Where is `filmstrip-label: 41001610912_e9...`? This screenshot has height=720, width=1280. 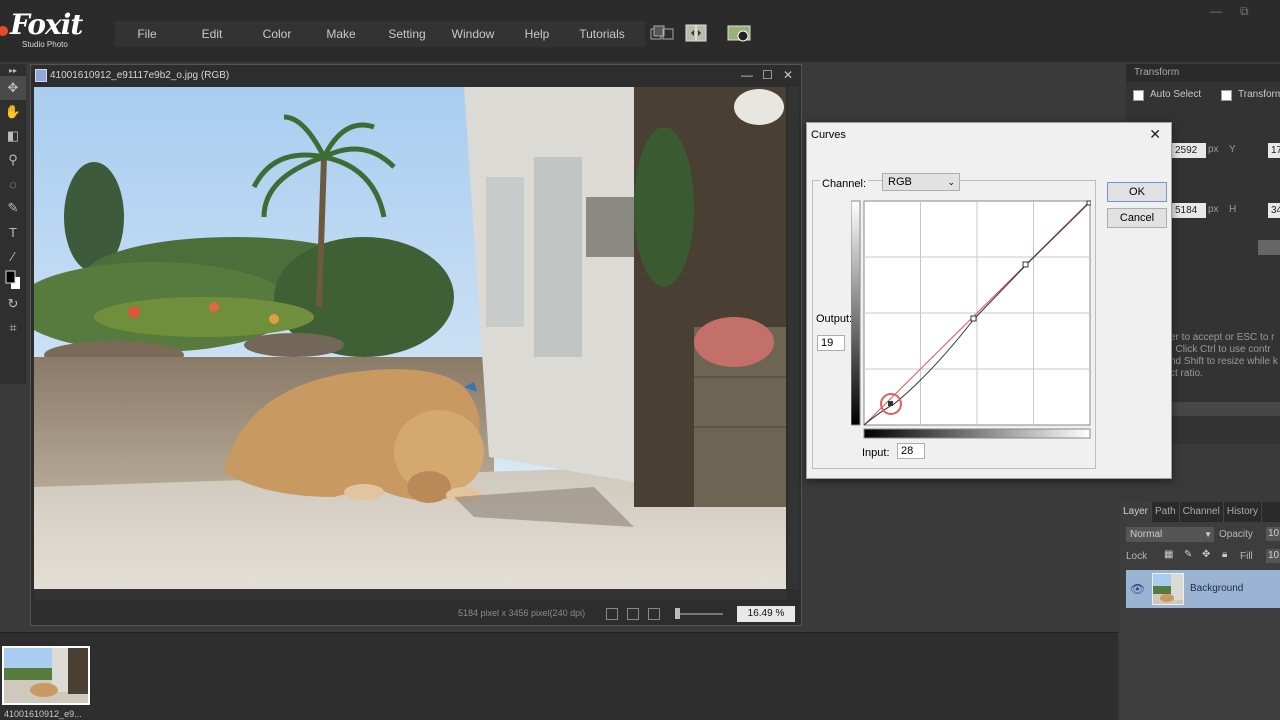 filmstrip-label: 41001610912_e9... is located at coordinates (43, 714).